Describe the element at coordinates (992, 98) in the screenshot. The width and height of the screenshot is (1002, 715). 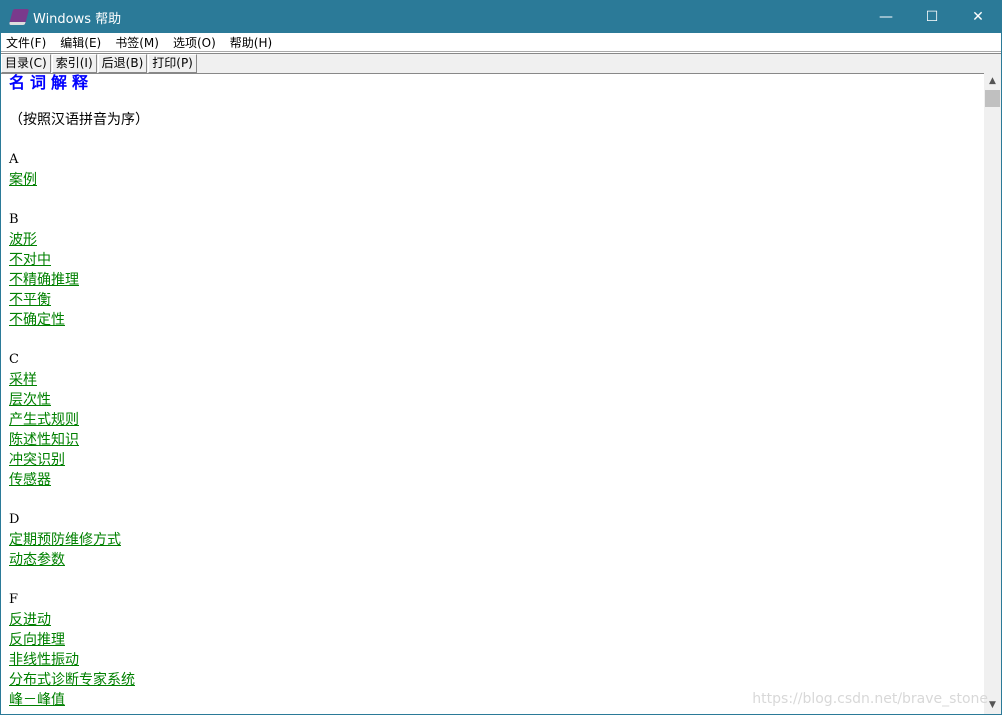
I see `scroll-thumb` at that location.